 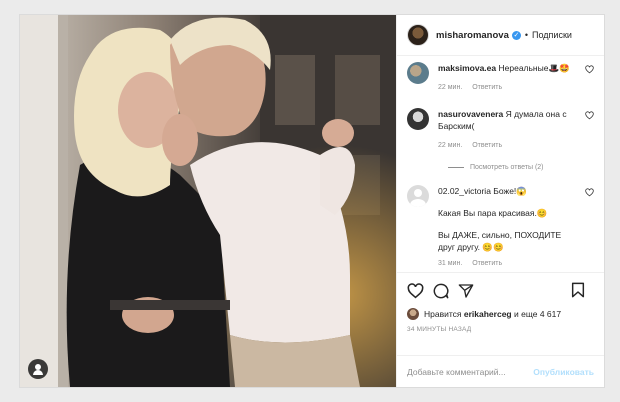 I want to click on view-replies-label: Посмотреть ответы (2), so click(x=507, y=167).